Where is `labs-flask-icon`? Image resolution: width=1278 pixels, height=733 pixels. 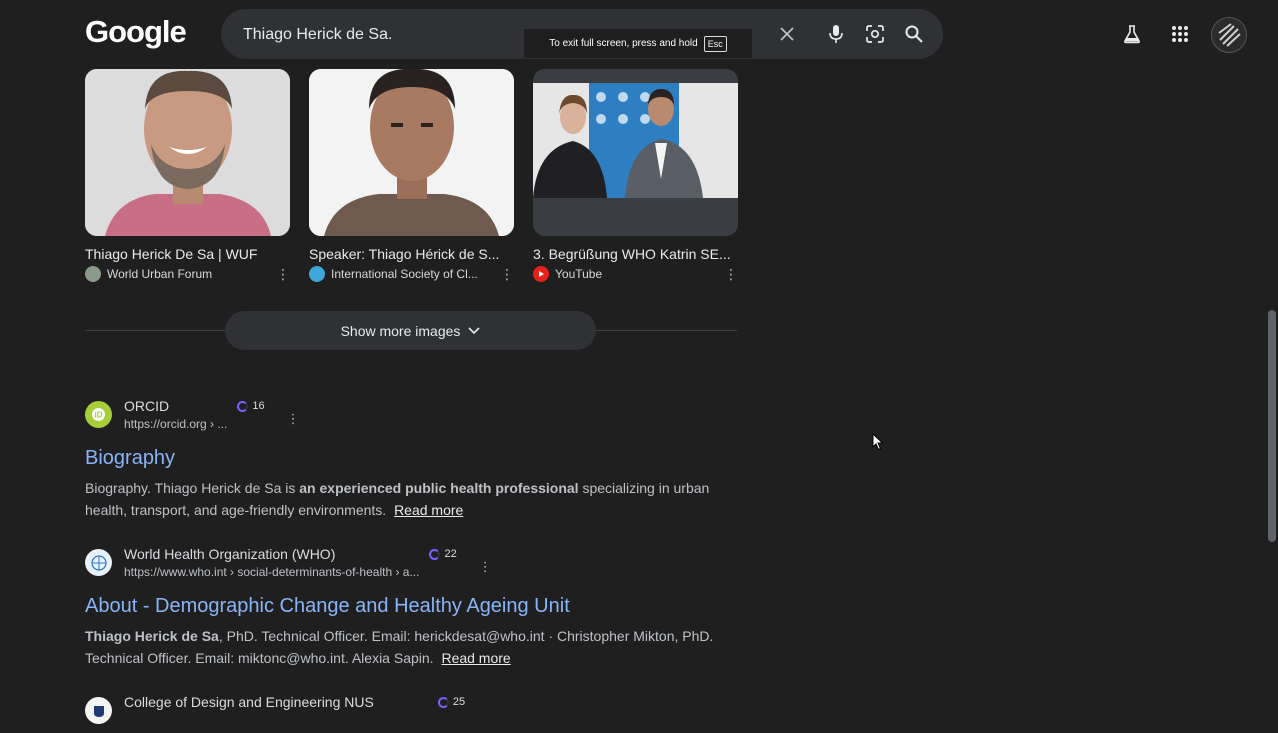 labs-flask-icon is located at coordinates (1132, 34).